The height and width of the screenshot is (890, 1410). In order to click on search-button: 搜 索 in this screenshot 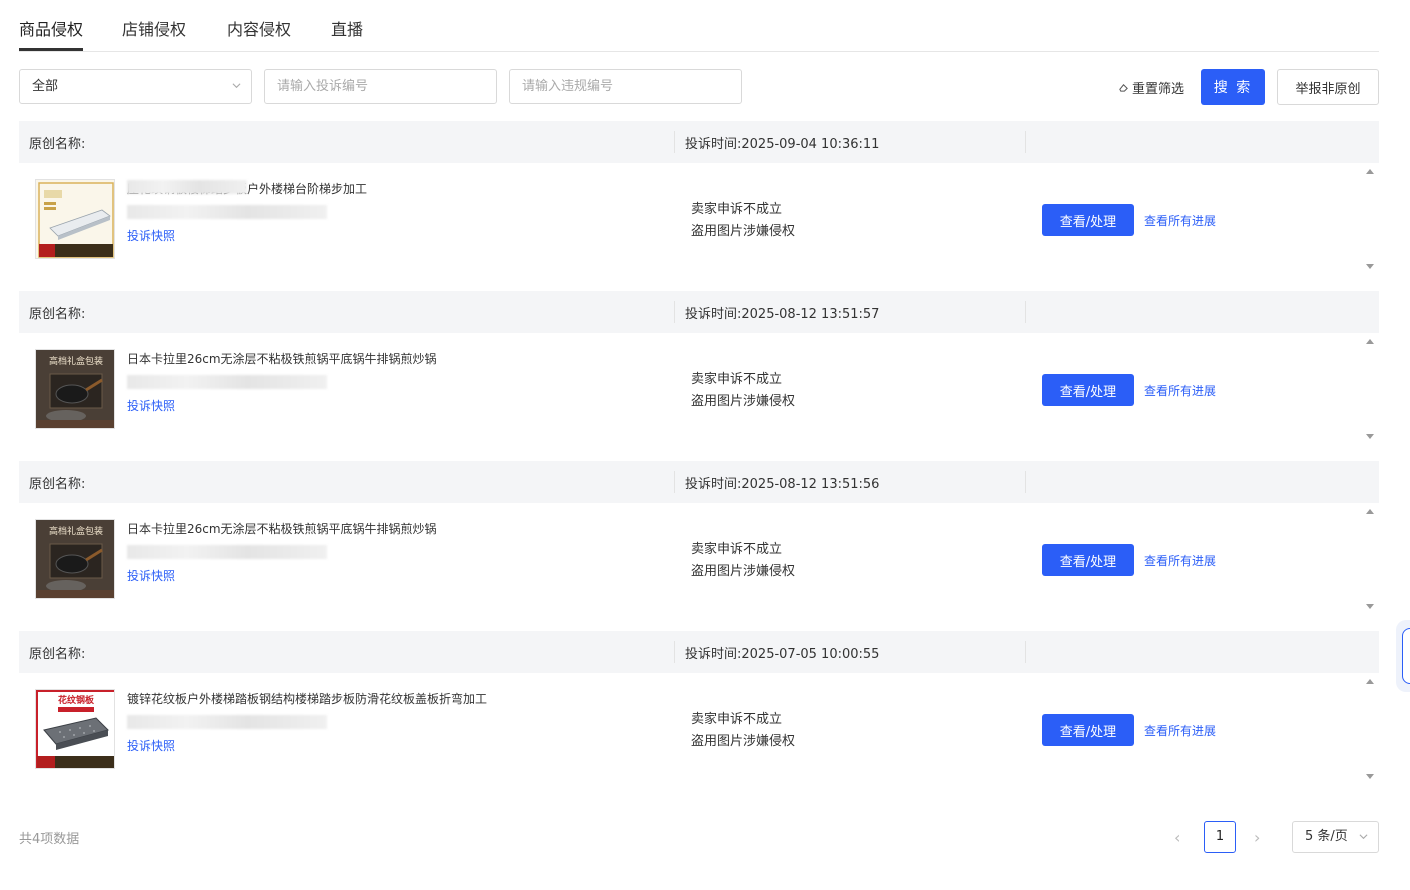, I will do `click(1233, 87)`.